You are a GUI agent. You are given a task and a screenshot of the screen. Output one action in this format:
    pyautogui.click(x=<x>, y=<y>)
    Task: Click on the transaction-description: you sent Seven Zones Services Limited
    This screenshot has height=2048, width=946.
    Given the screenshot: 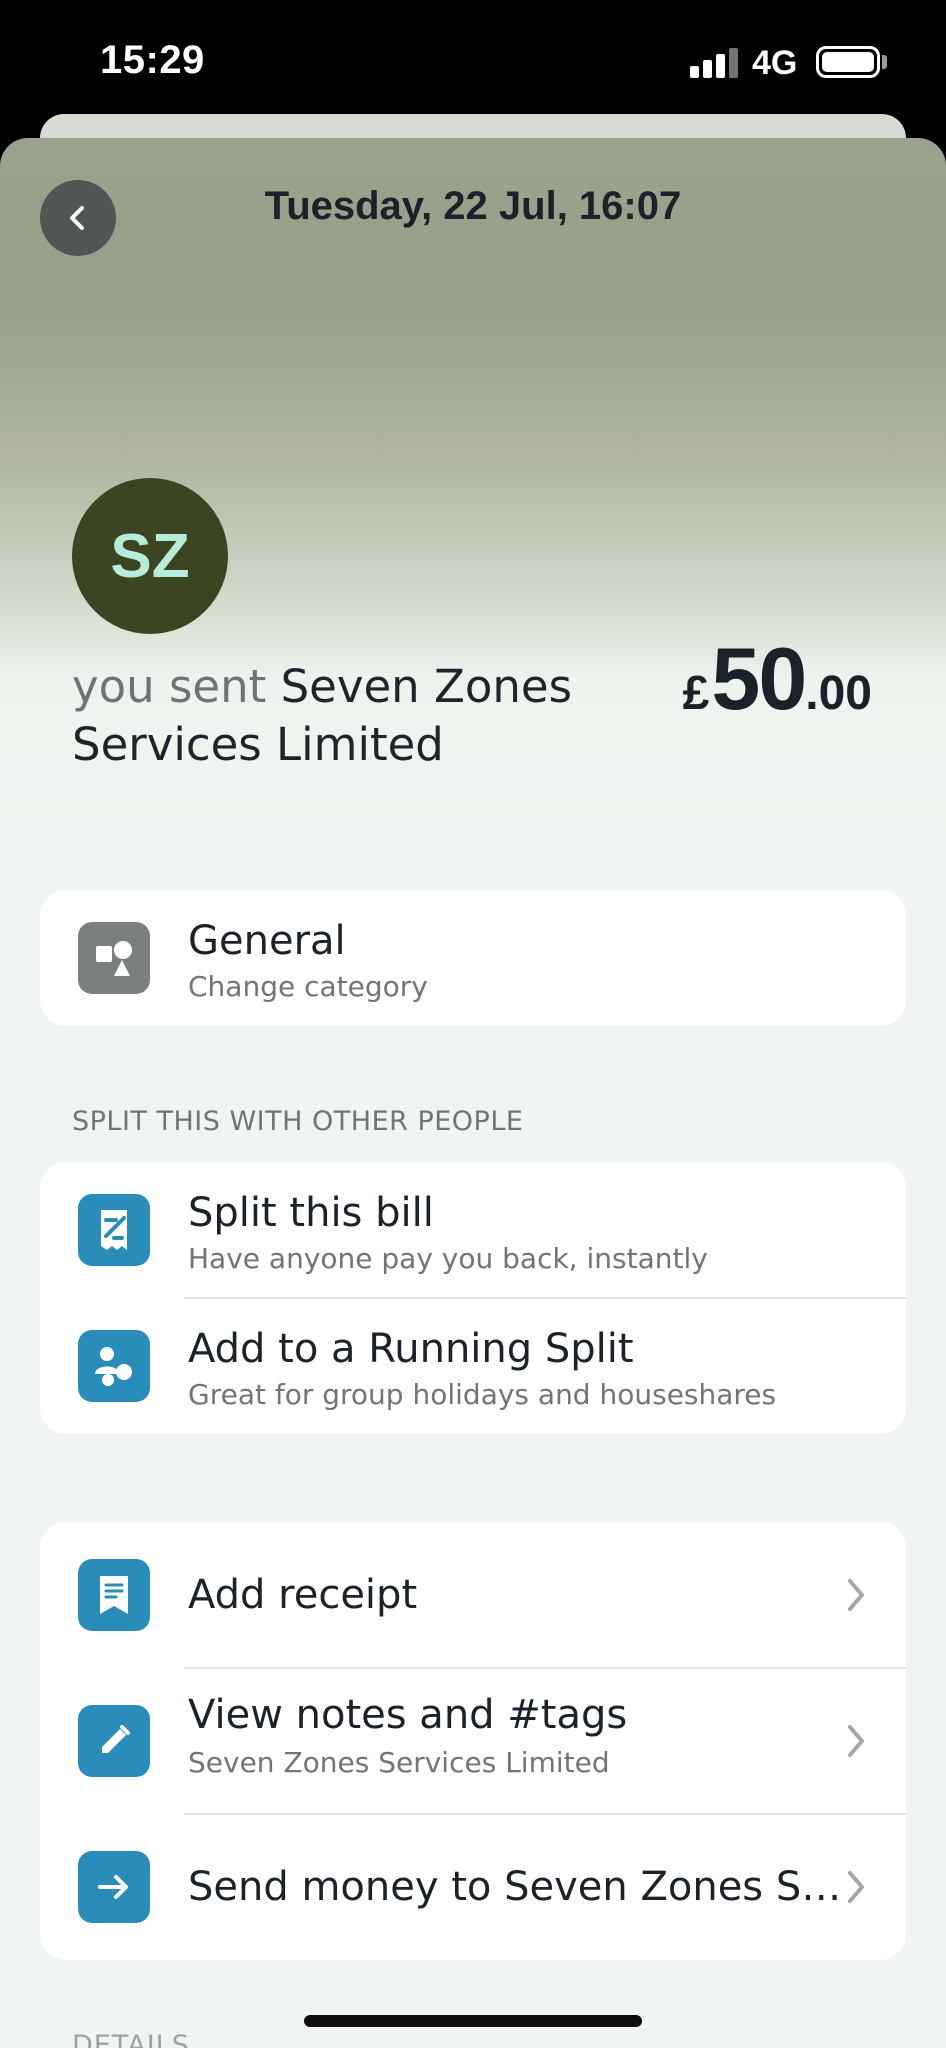 What is the action you would take?
    pyautogui.click(x=352, y=716)
    